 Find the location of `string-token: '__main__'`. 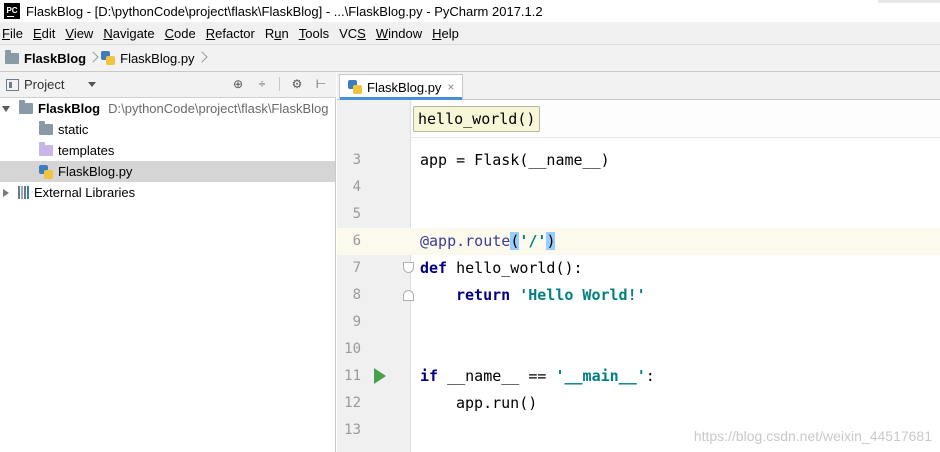

string-token: '__main__' is located at coordinates (600, 376).